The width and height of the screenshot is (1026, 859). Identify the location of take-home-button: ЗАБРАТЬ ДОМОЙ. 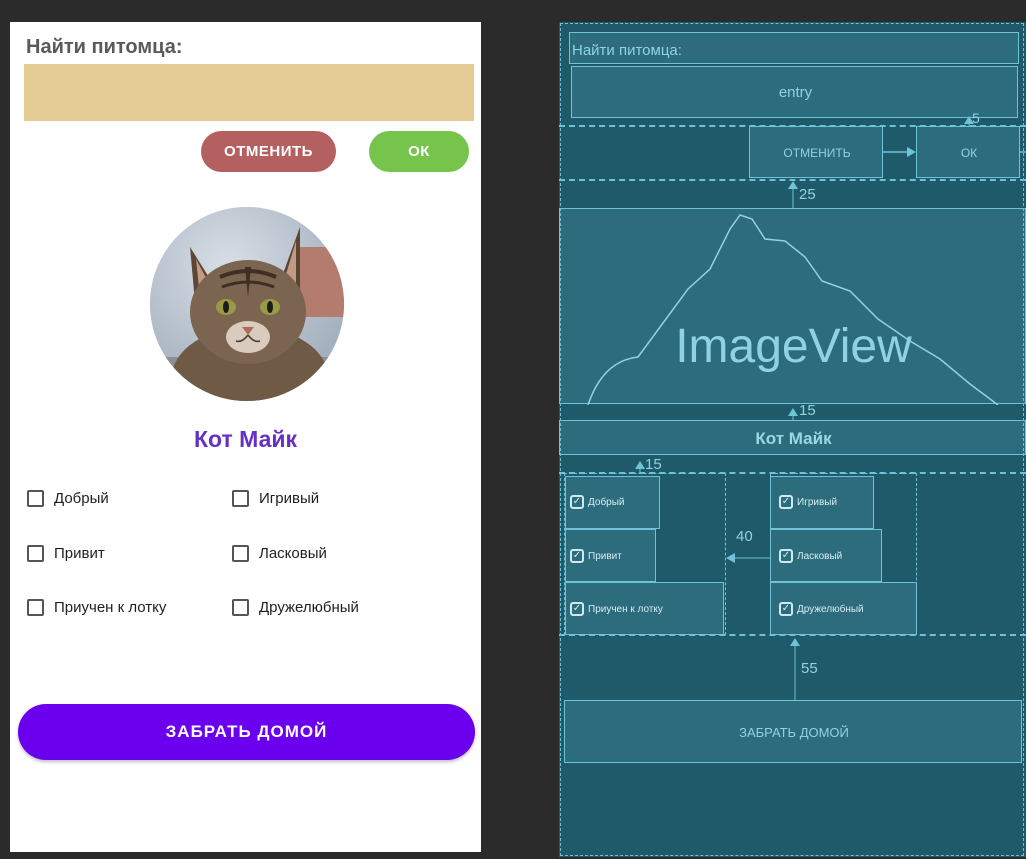
(246, 732).